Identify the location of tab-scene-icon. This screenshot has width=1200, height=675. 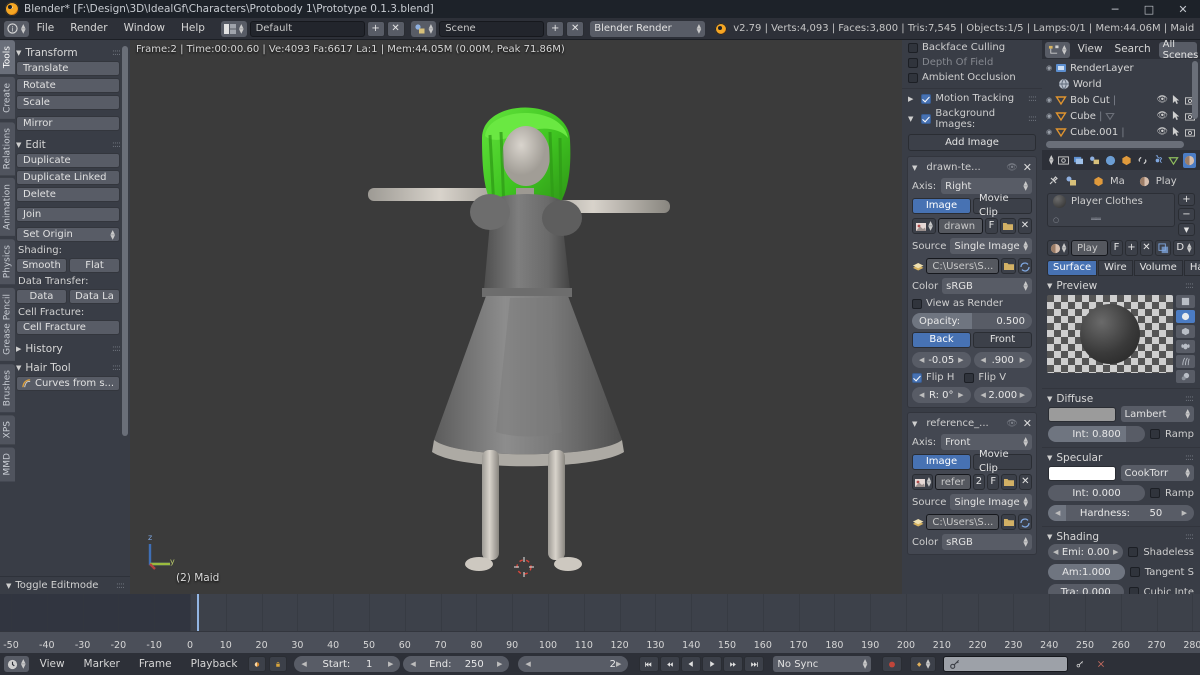
(1094, 160).